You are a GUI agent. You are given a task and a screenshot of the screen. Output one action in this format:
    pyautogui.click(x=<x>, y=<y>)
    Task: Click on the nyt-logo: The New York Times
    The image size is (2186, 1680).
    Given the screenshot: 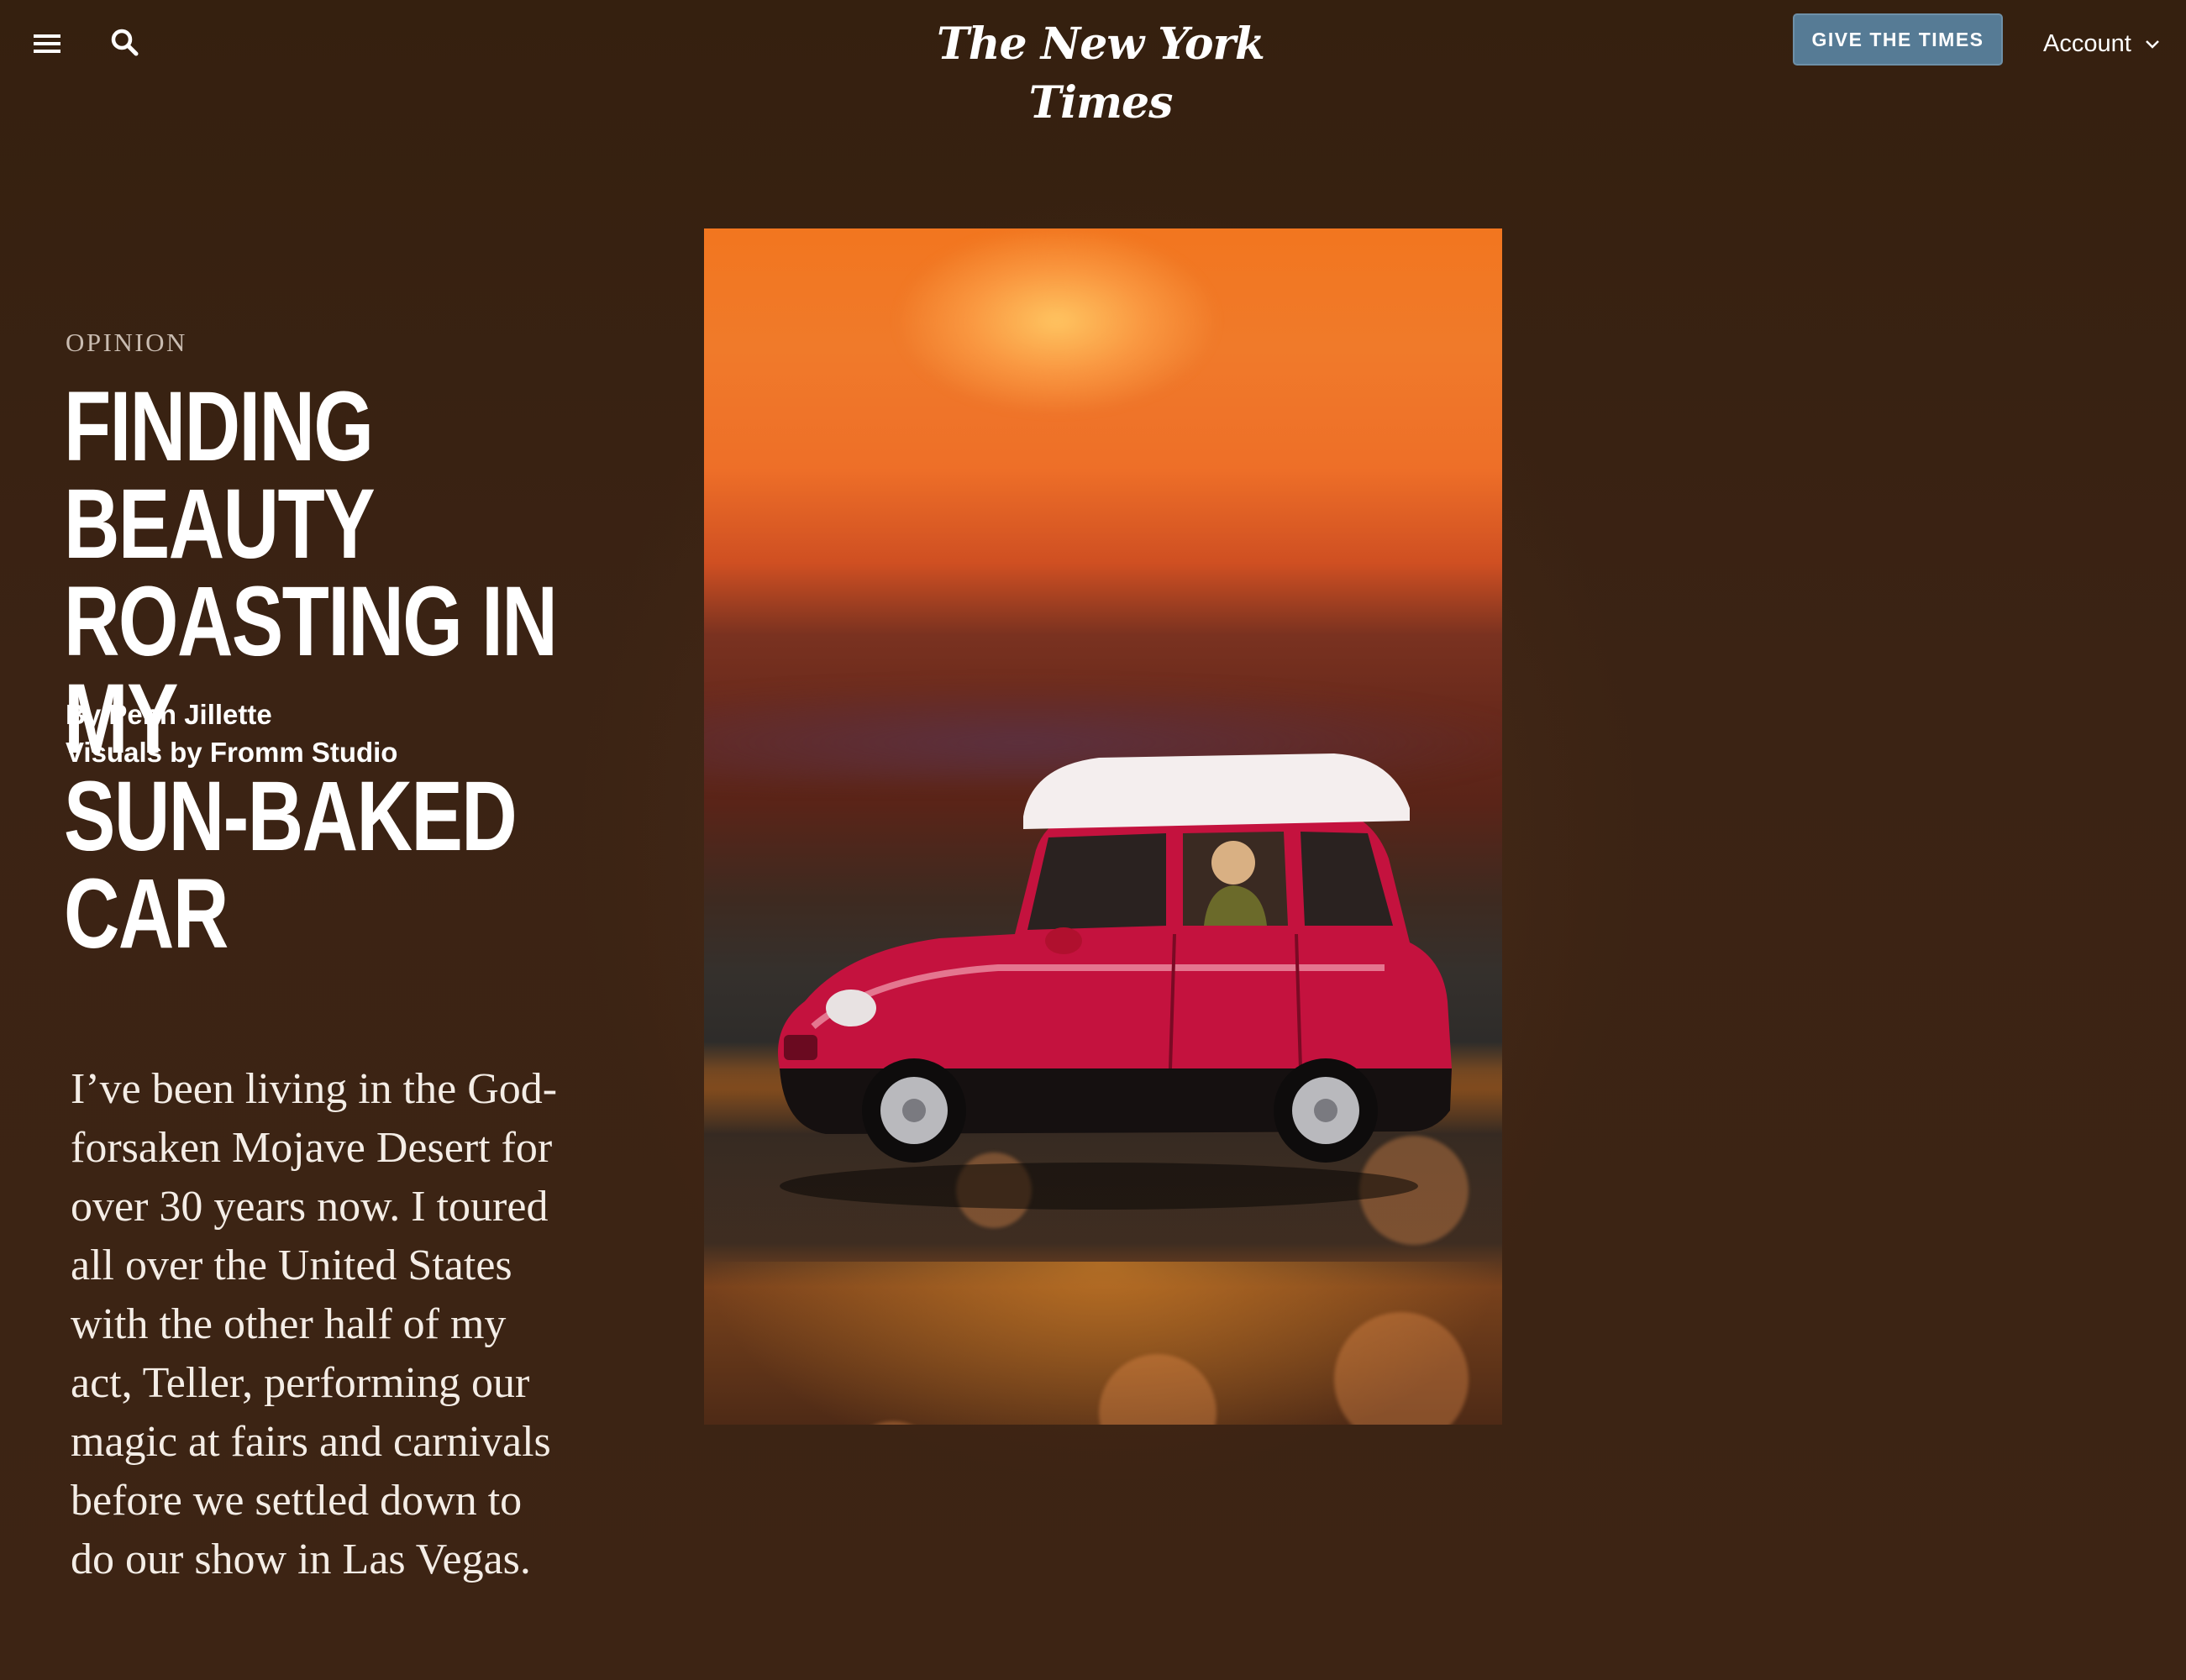 What is the action you would take?
    pyautogui.click(x=1101, y=72)
    